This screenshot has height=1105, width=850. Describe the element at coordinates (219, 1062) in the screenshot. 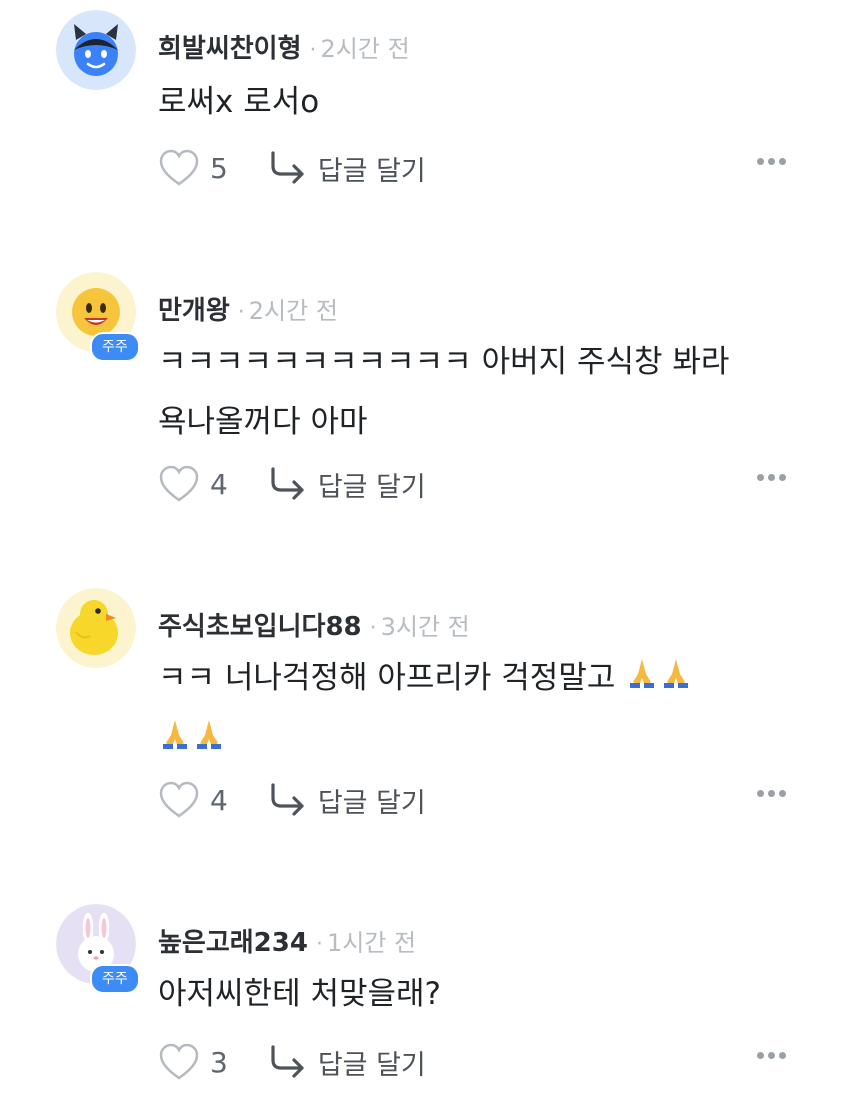

I see `like-count: 3` at that location.